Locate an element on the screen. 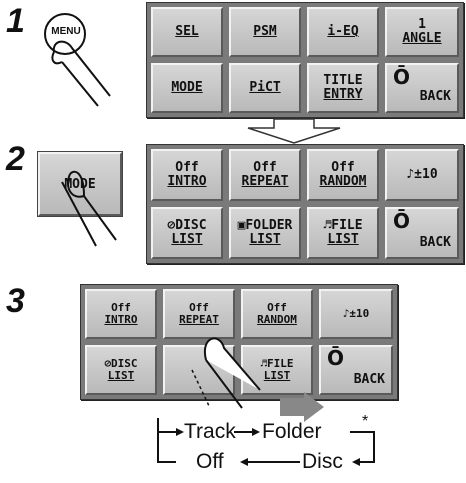 The height and width of the screenshot is (483, 466). finger-pressing-menu-icon is located at coordinates (77, 60).